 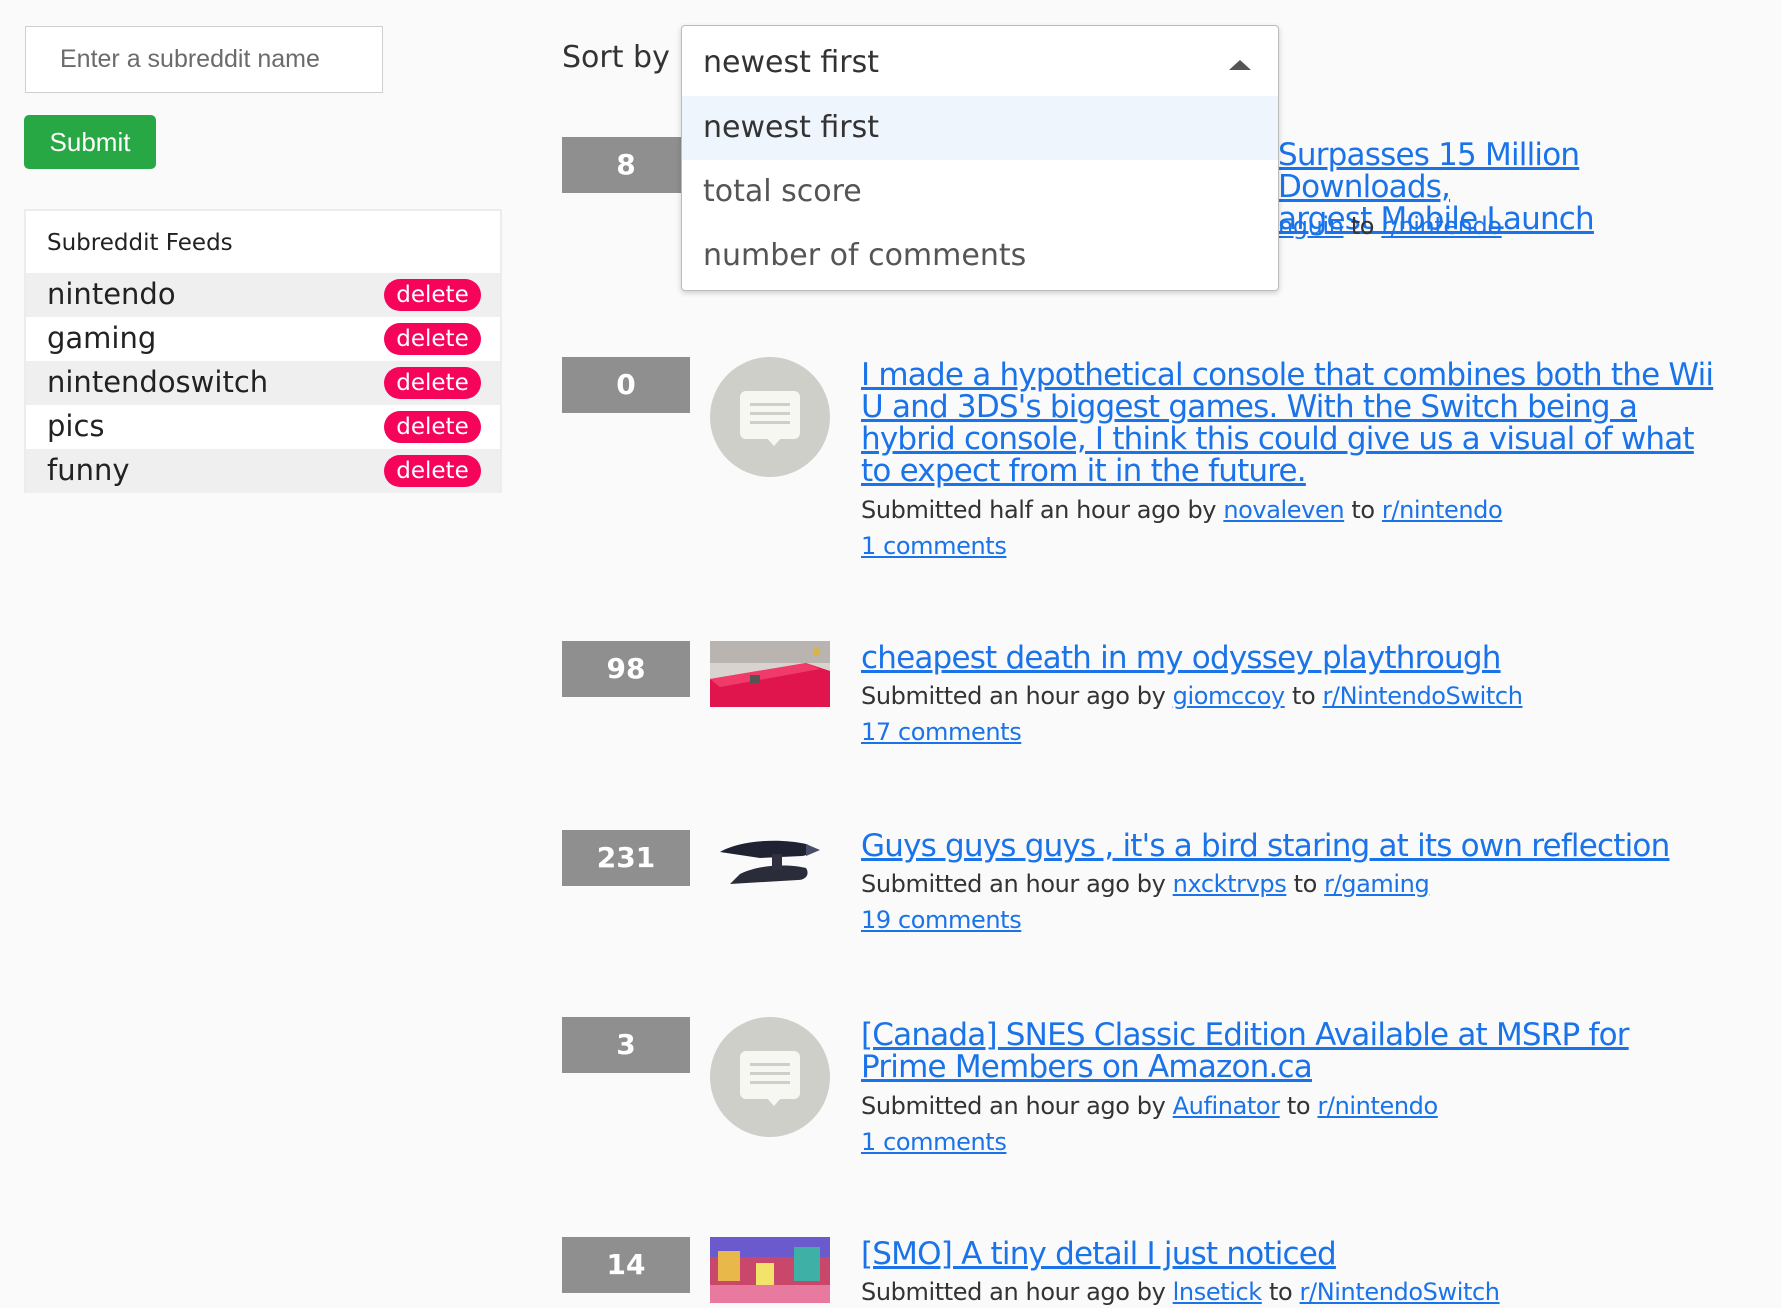 What do you see at coordinates (980, 128) in the screenshot?
I see `sort-option-newest: newest first` at bounding box center [980, 128].